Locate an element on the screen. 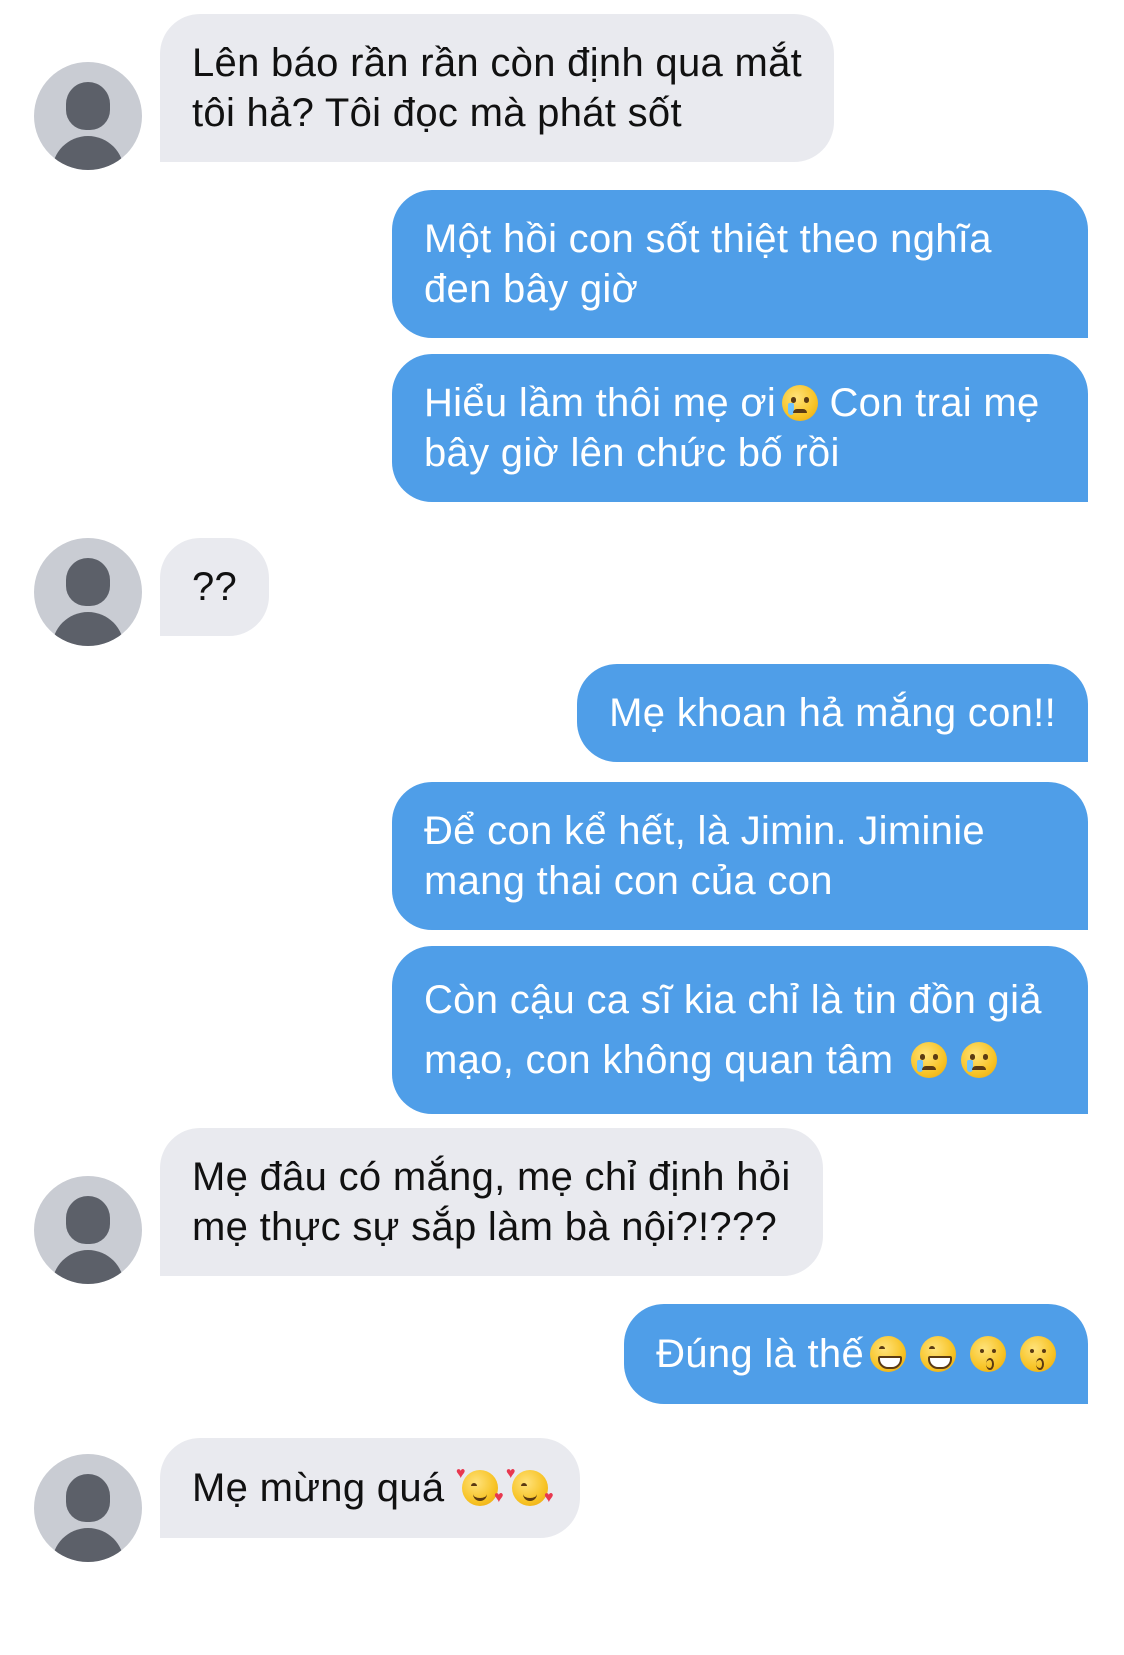  message-text-line: Đúng là thế is located at coordinates (856, 1354).